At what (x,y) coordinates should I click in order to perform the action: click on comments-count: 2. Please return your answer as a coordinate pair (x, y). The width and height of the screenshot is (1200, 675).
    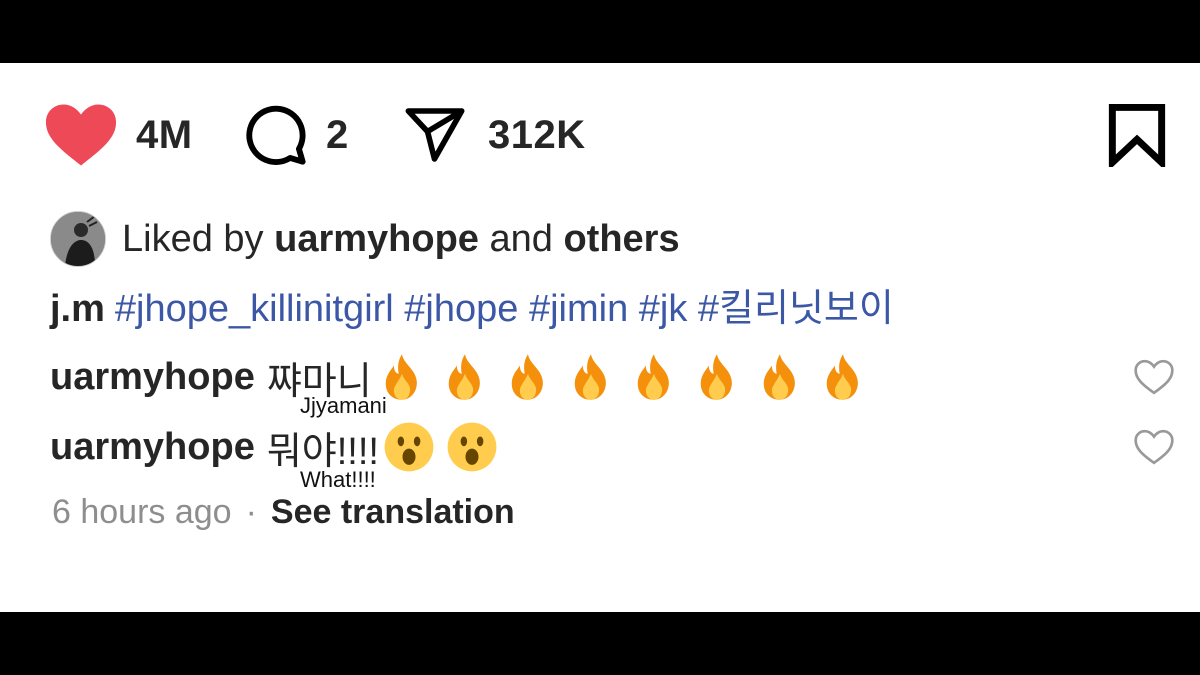
    Looking at the image, I should click on (337, 135).